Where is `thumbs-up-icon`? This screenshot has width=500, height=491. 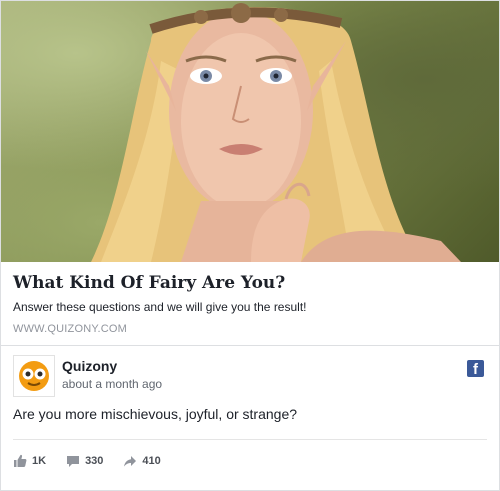
thumbs-up-icon is located at coordinates (20, 460).